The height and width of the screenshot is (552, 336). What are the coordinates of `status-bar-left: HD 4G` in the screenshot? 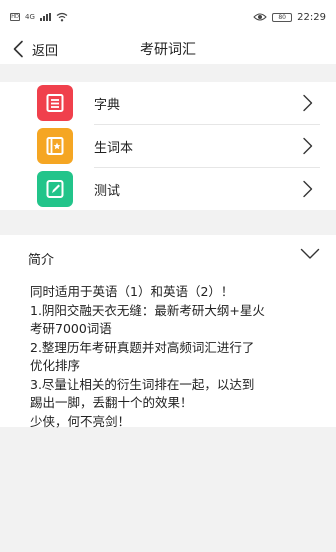 It's located at (39, 17).